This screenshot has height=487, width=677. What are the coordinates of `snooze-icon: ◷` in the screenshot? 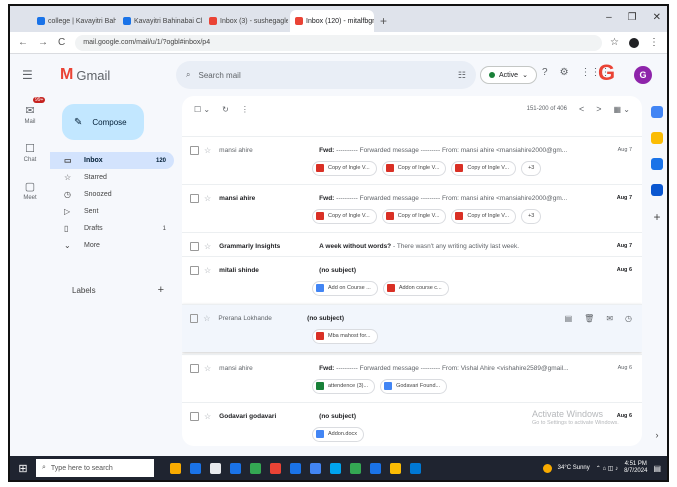 It's located at (628, 318).